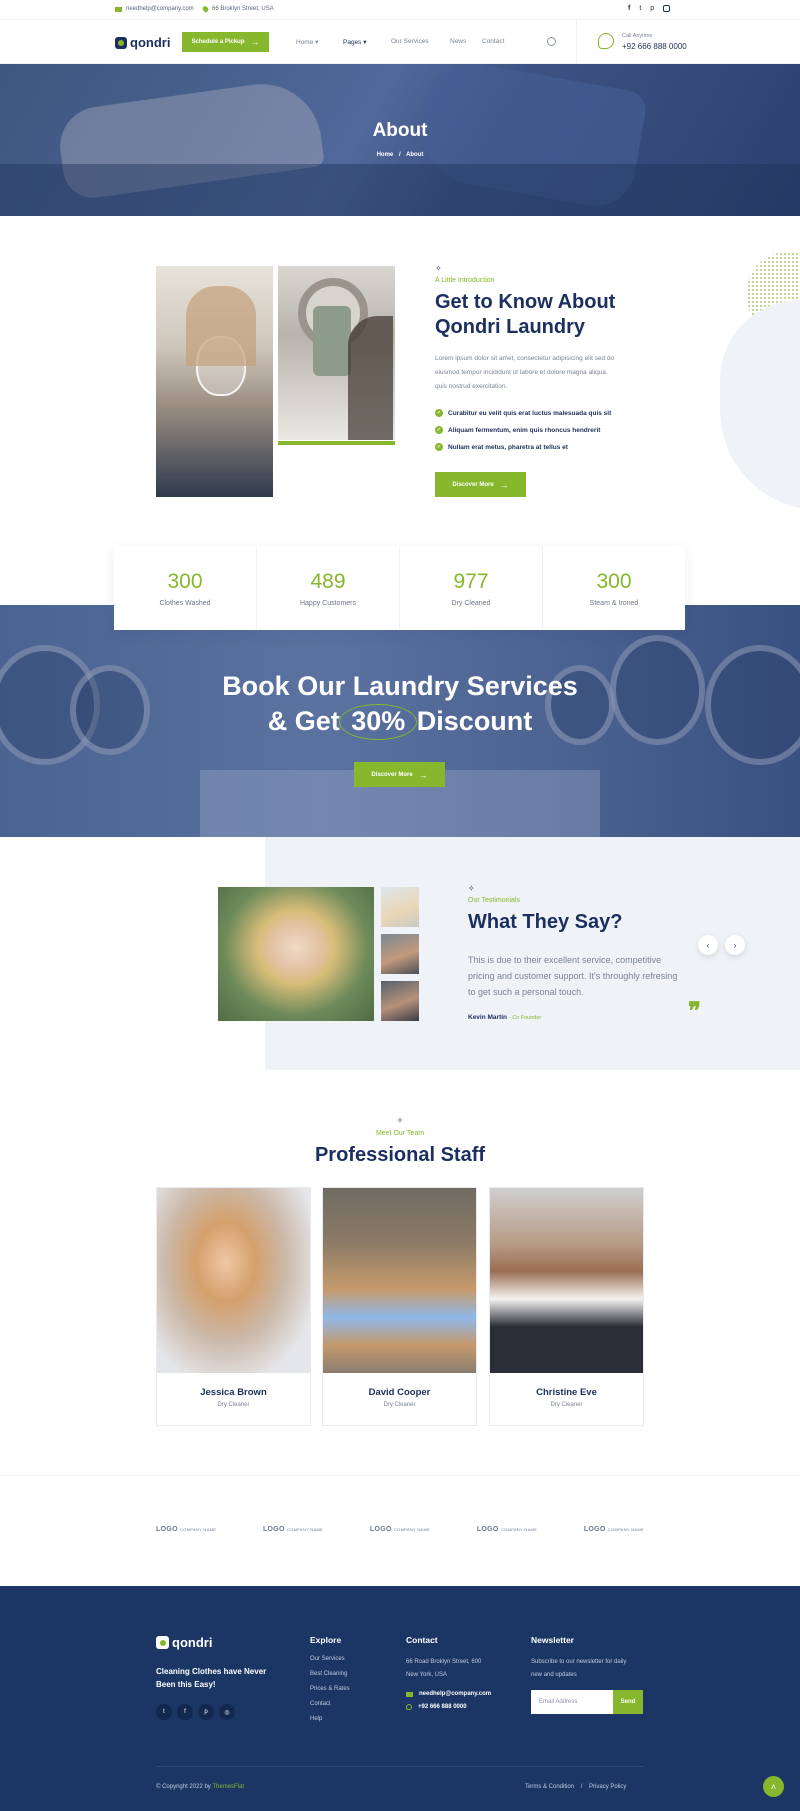 Image resolution: width=800 pixels, height=1811 pixels. Describe the element at coordinates (566, 1306) in the screenshot. I see `staff-card: Christine Eve Dry Cleaner` at that location.